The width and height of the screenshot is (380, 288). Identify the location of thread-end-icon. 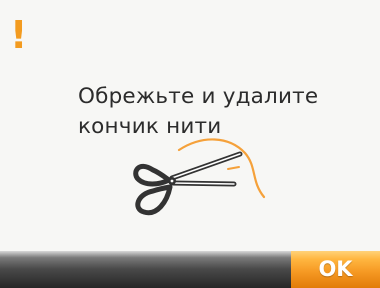
(233, 168).